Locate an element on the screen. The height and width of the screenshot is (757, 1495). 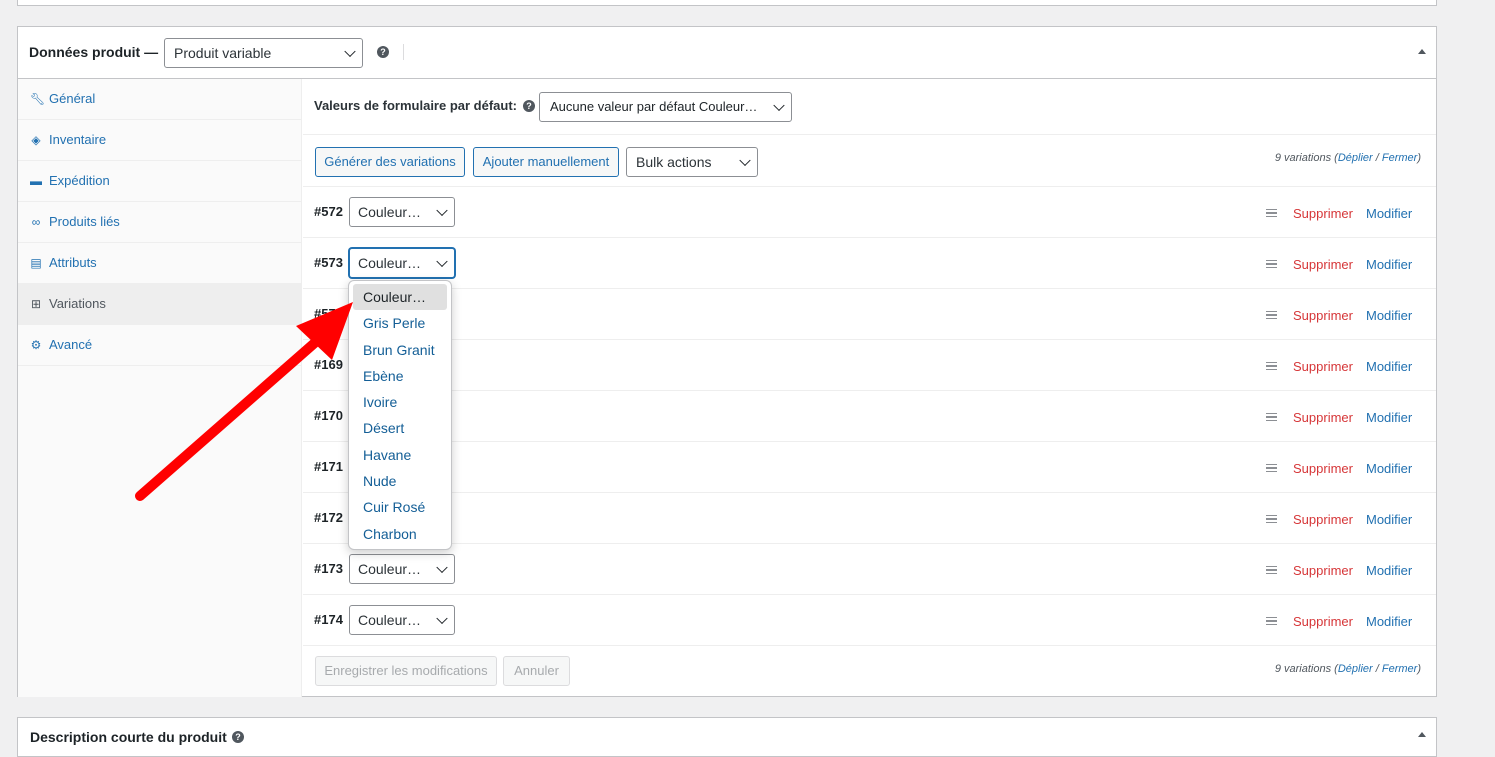
variation-row: #572 Couleur… Supprimer Modifier is located at coordinates (869, 212).